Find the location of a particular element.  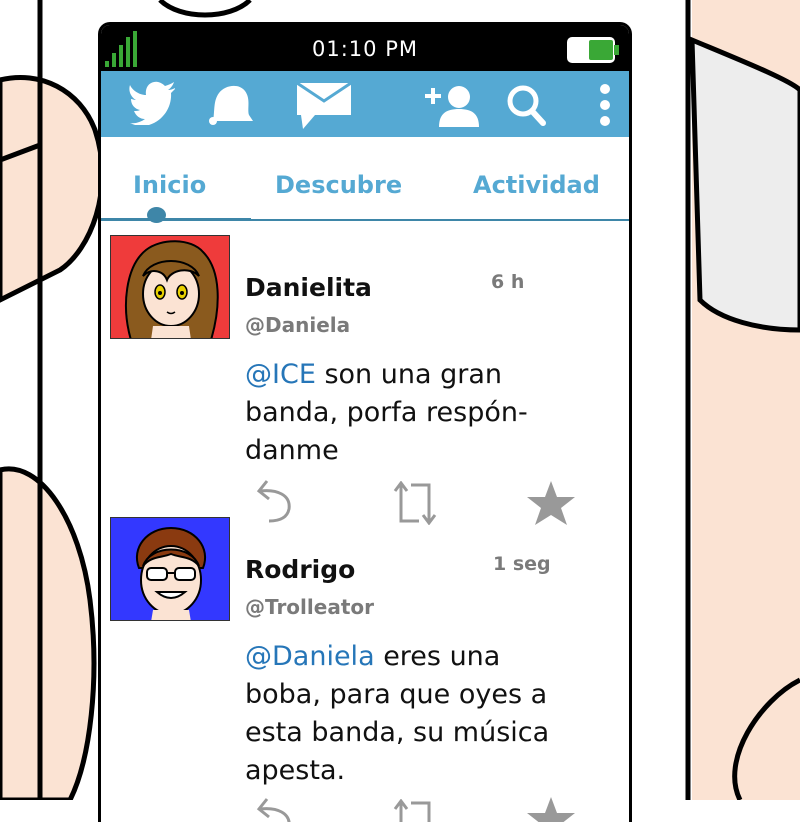

tab-inicio: Inicio is located at coordinates (169, 185).